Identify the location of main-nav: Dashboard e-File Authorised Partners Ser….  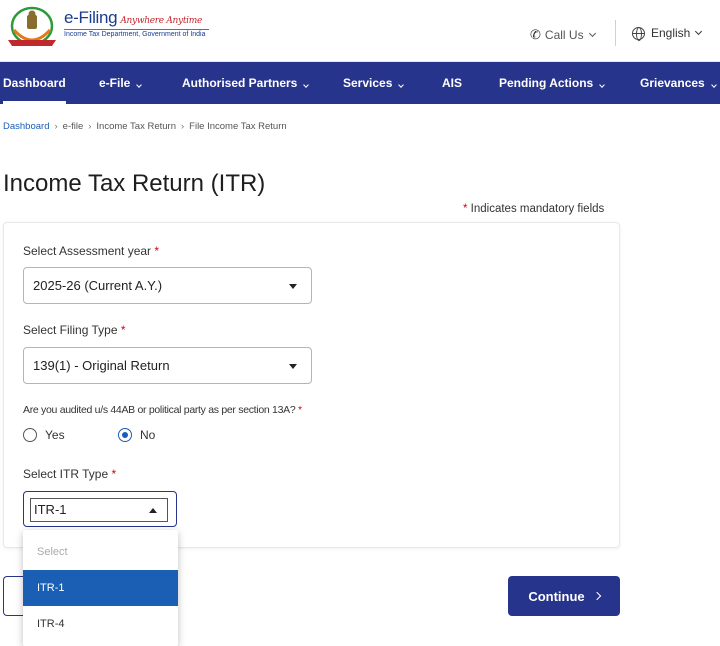
(360, 83).